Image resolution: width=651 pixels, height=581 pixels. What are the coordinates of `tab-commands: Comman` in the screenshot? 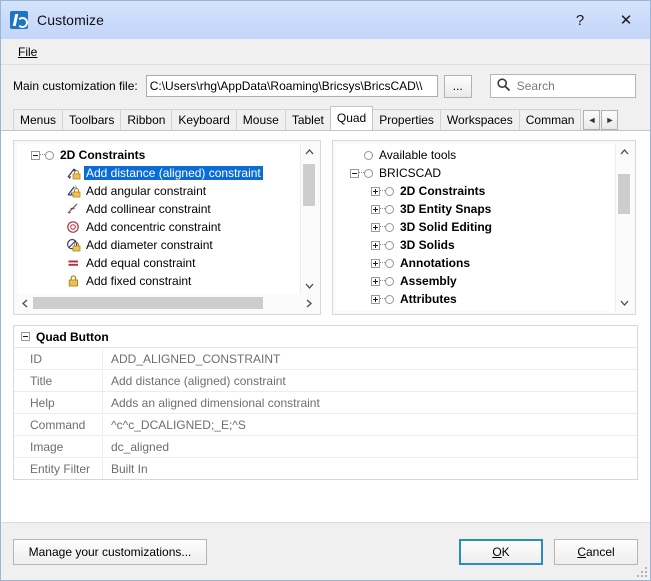 It's located at (550, 119).